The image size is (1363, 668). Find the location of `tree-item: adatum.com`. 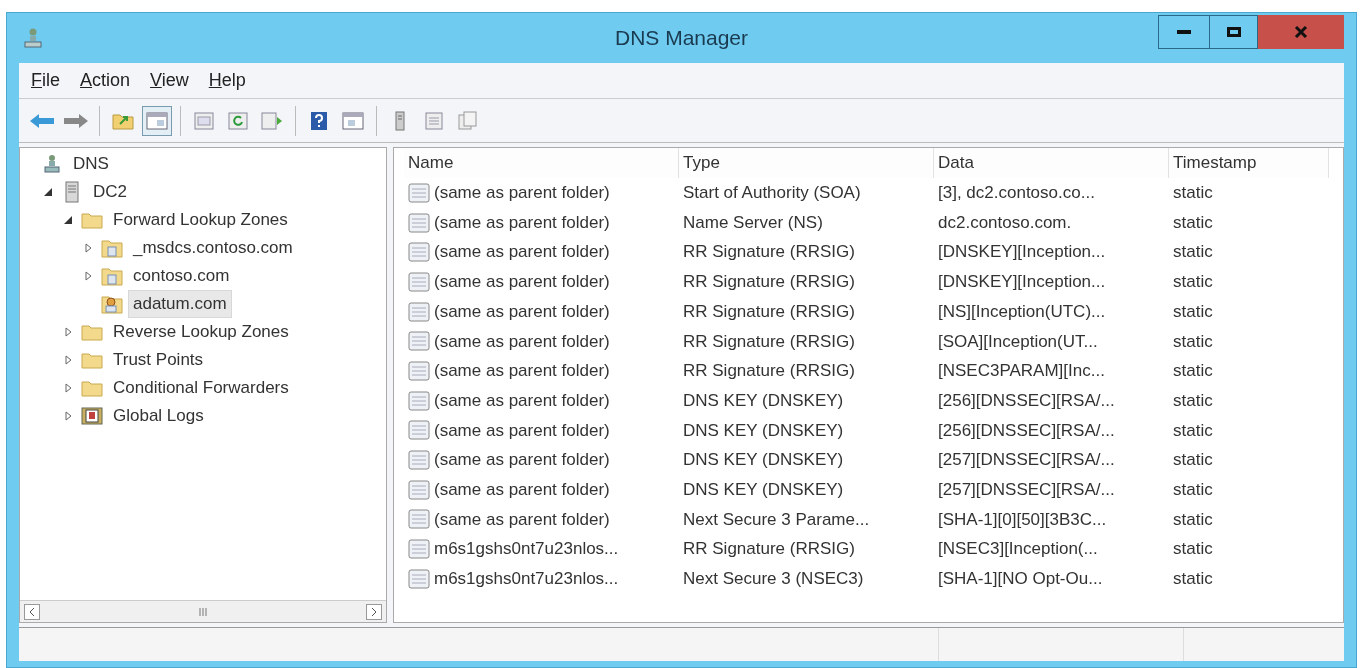

tree-item: adatum.com is located at coordinates (180, 304).